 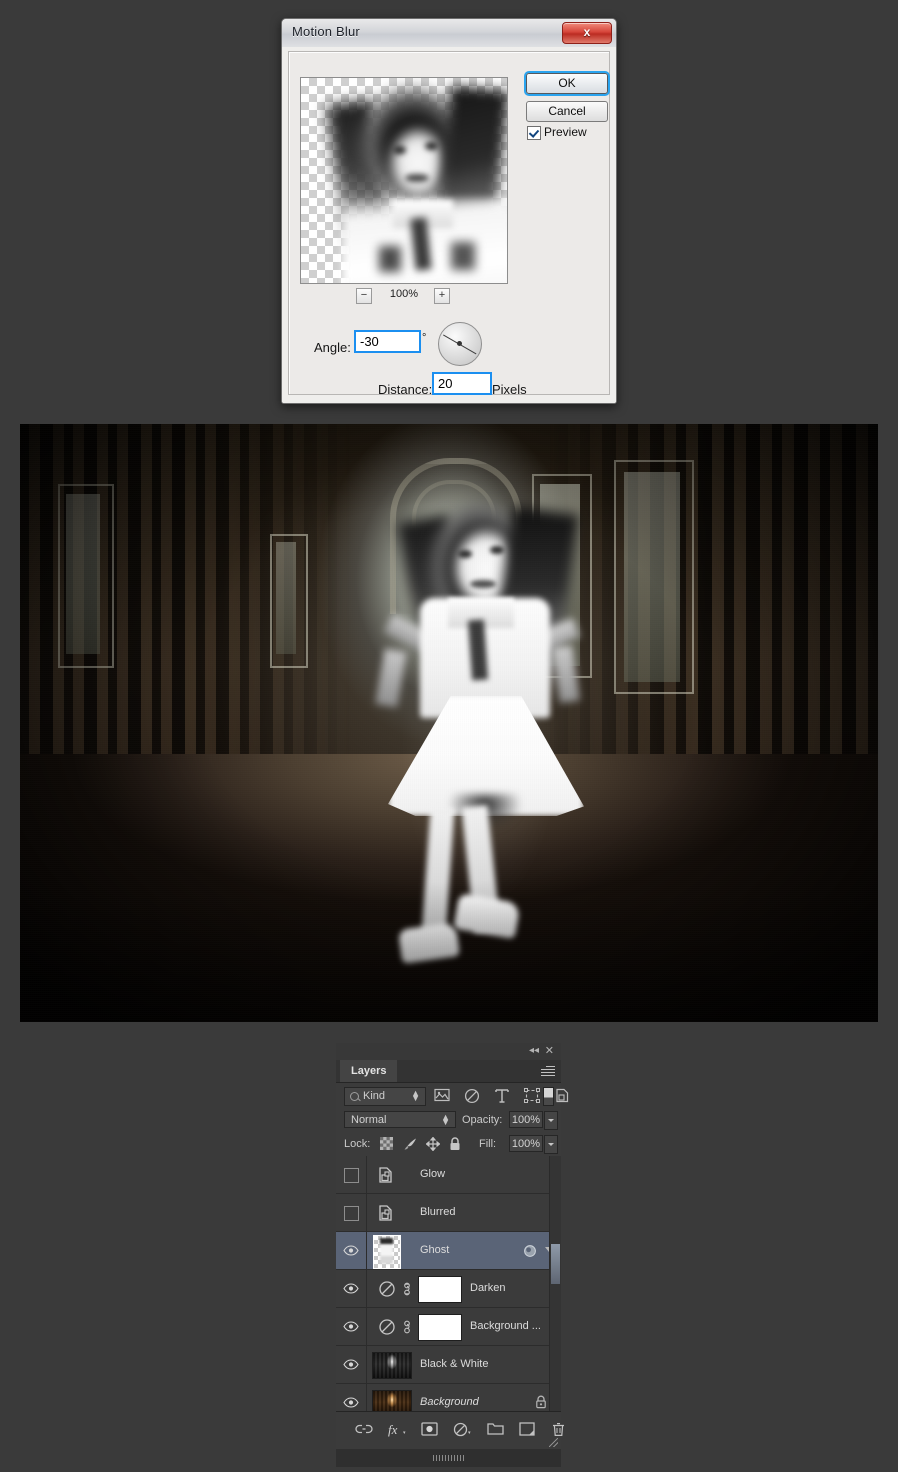 What do you see at coordinates (567, 83) in the screenshot?
I see `ok-button: OK` at bounding box center [567, 83].